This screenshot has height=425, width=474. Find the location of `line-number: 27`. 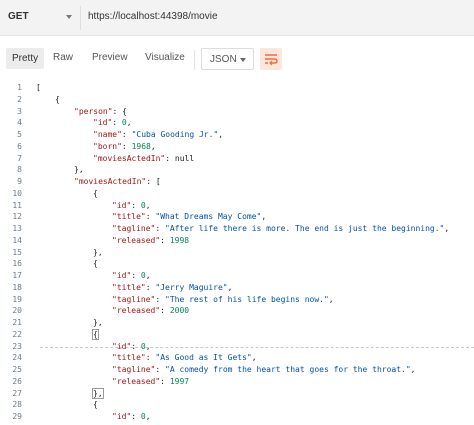

line-number: 27 is located at coordinates (17, 393).